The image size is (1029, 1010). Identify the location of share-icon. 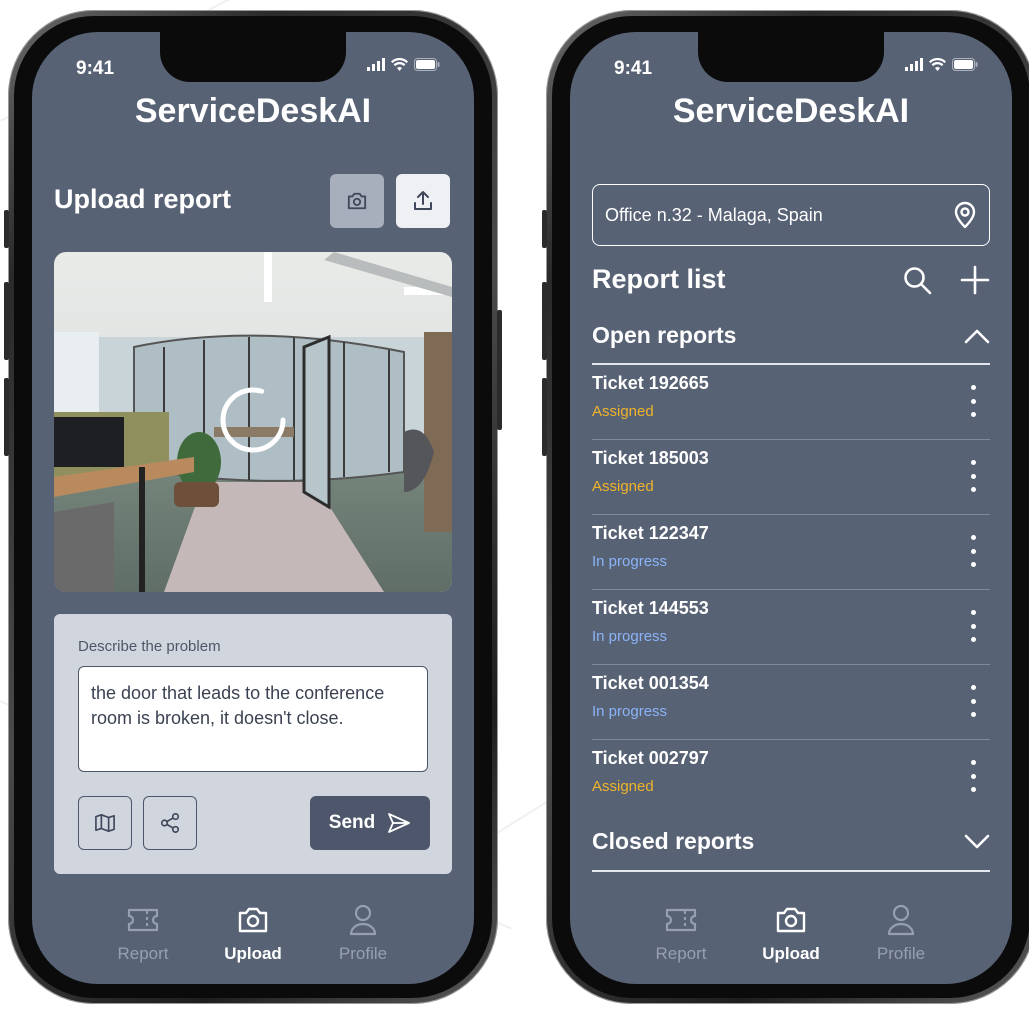
(170, 823).